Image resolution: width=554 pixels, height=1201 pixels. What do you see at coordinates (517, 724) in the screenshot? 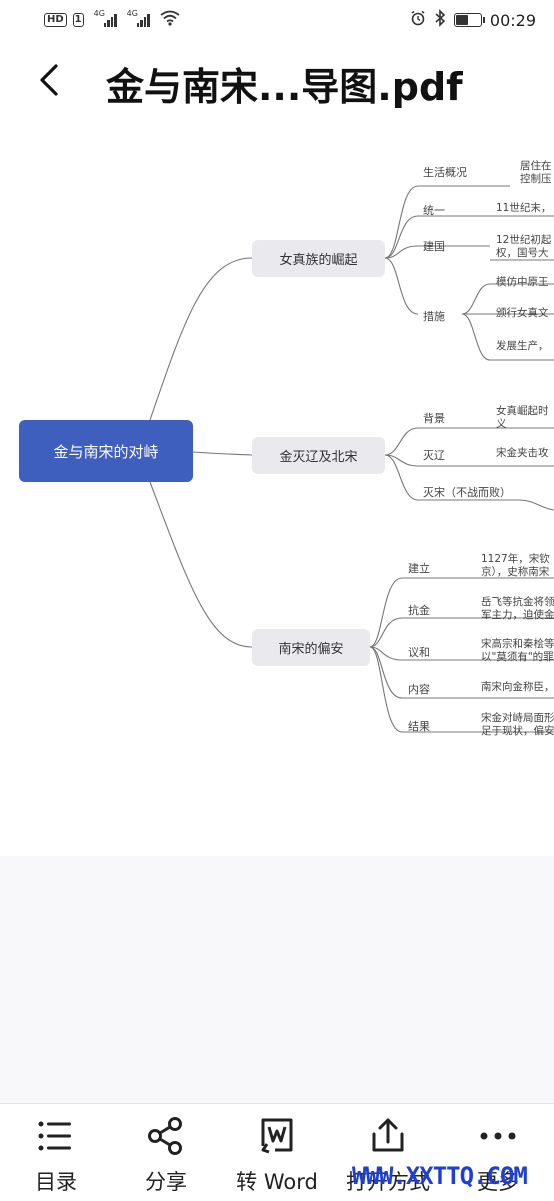
I see `mindmap-detail: 宋金对峙局面形 足于现状，偏安` at bounding box center [517, 724].